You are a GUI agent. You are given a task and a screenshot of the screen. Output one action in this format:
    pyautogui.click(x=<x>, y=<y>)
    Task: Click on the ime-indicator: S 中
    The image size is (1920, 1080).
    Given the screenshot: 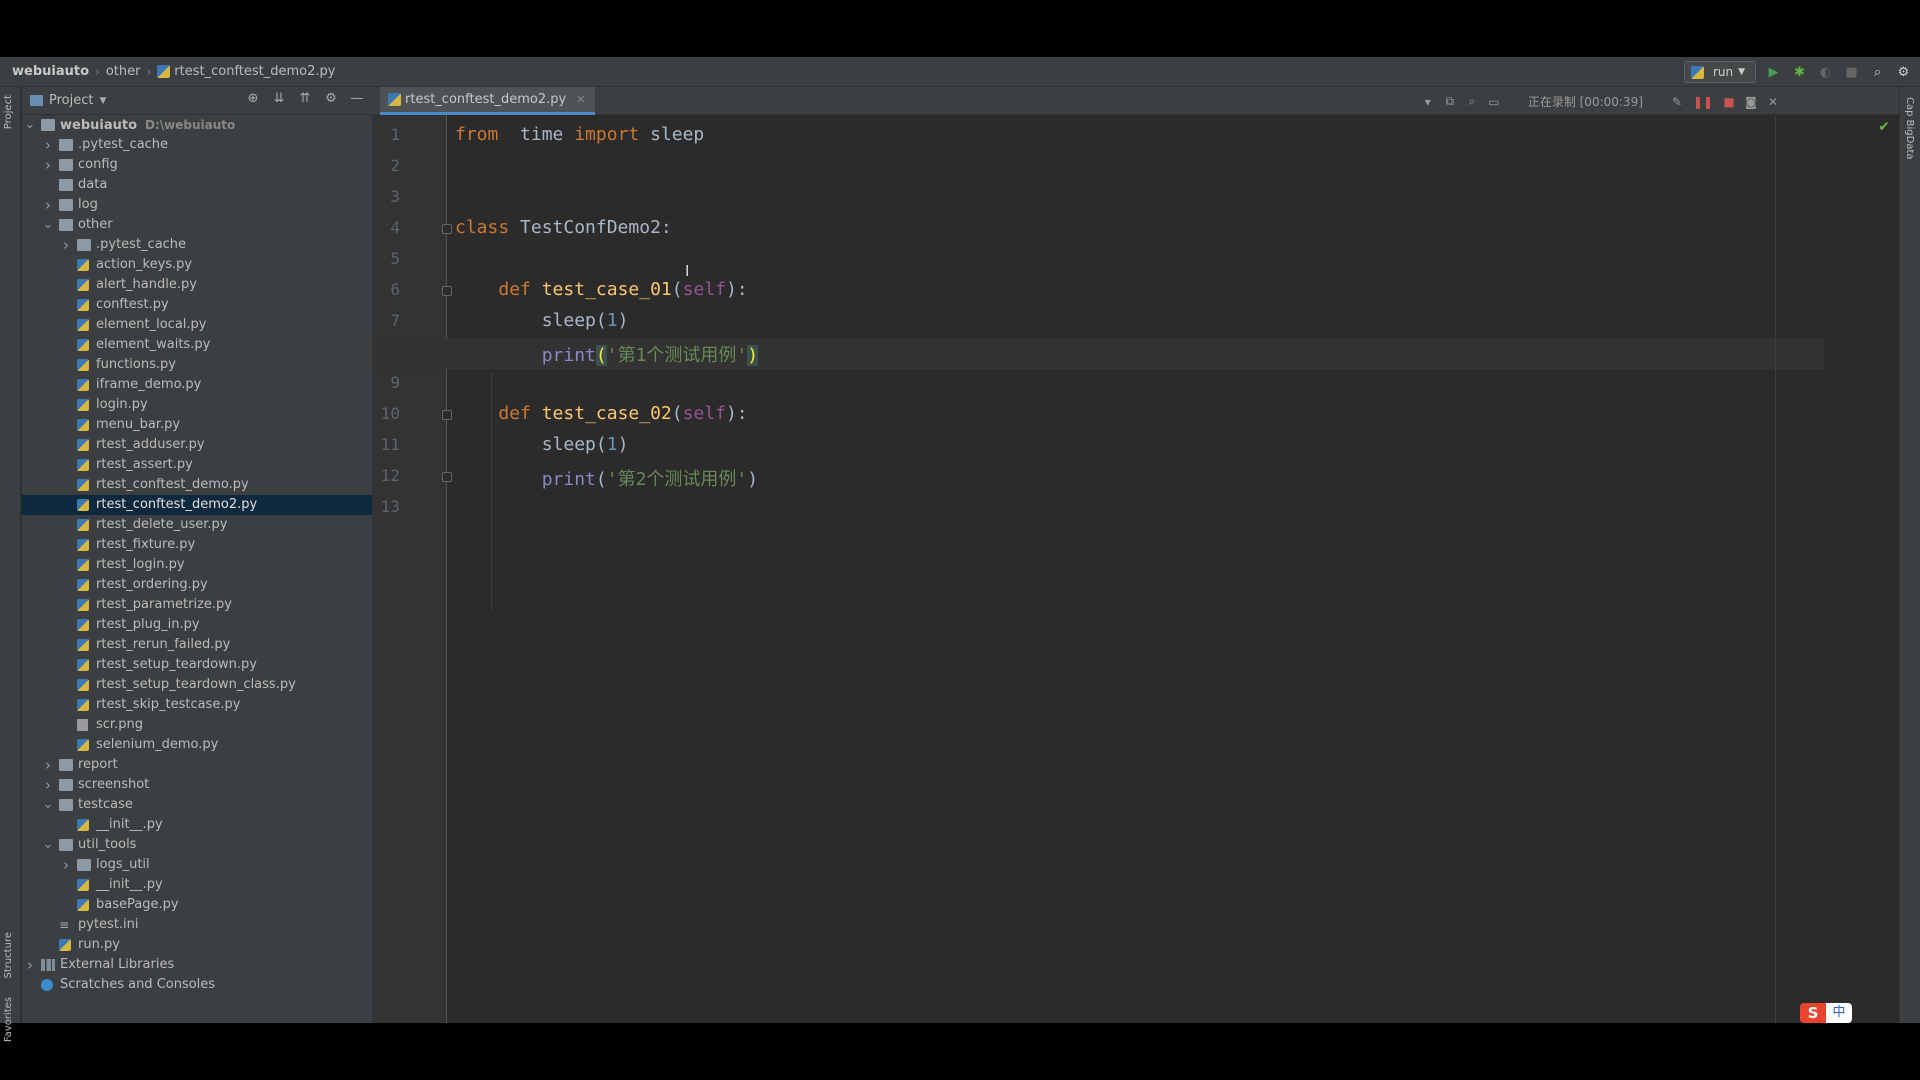 What is the action you would take?
    pyautogui.click(x=1826, y=1013)
    